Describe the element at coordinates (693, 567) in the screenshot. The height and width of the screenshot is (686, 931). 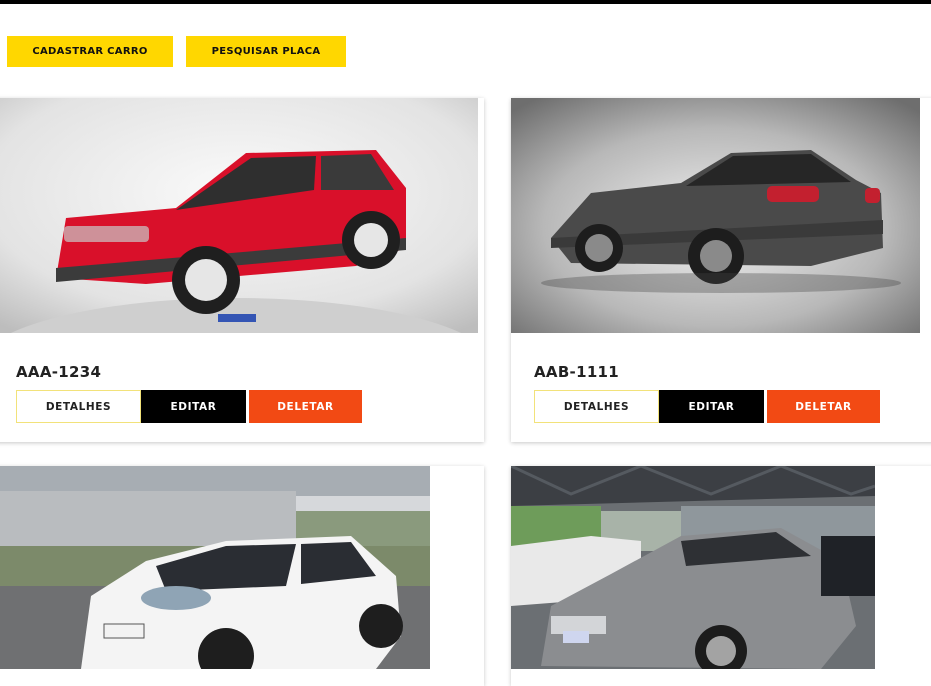
I see `car-photo-gray-civic` at that location.